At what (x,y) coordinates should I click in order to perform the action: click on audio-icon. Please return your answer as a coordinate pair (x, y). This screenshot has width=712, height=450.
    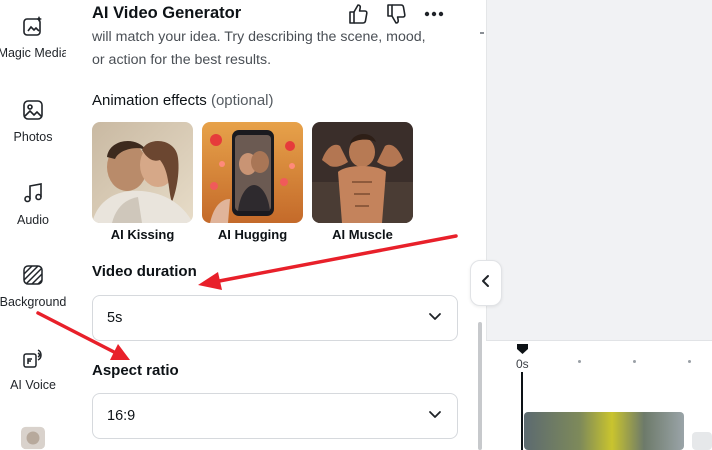
    Looking at the image, I should click on (33, 193).